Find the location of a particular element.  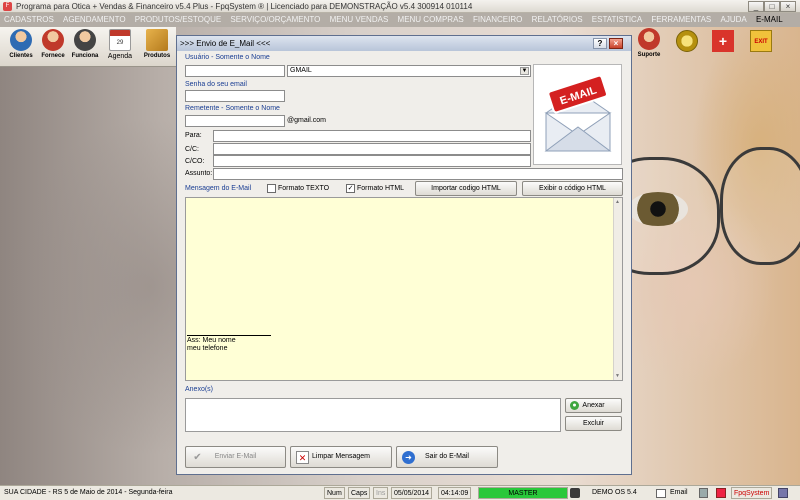

scroll-down-icon: ▼ is located at coordinates (617, 376).